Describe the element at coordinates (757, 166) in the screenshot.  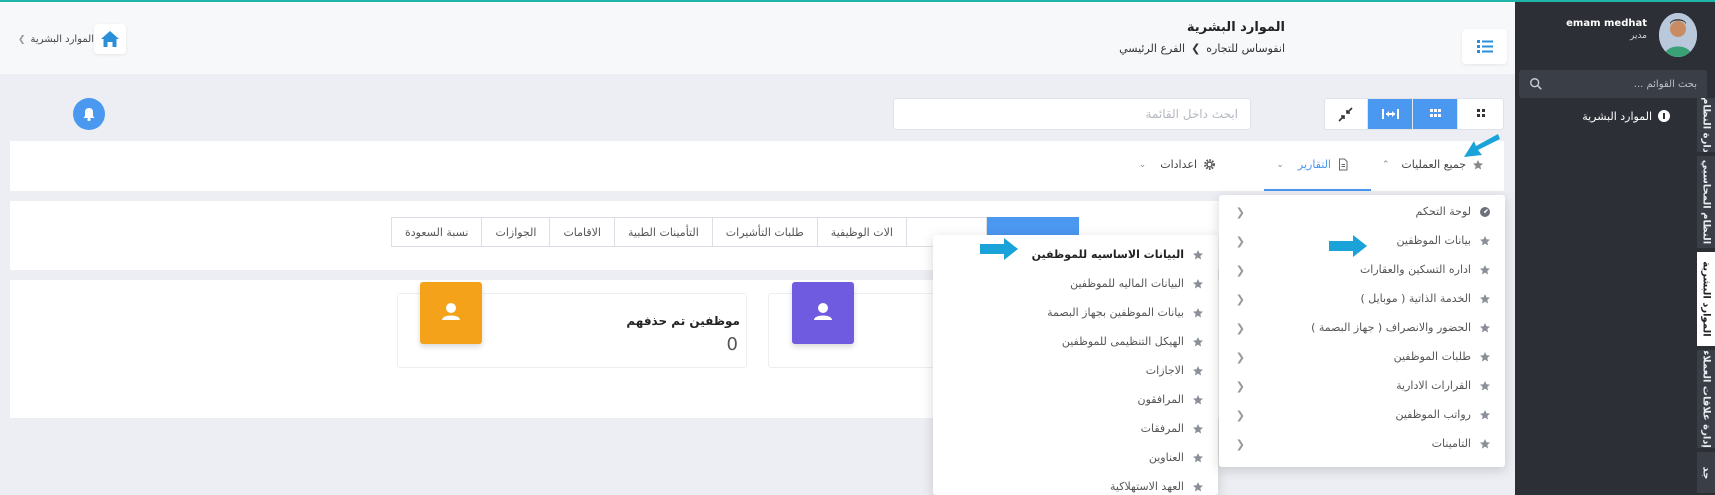
I see `operations-navbar: جميع العمليات ⌃ التقارير ⌄ اعدادات ⌄` at that location.